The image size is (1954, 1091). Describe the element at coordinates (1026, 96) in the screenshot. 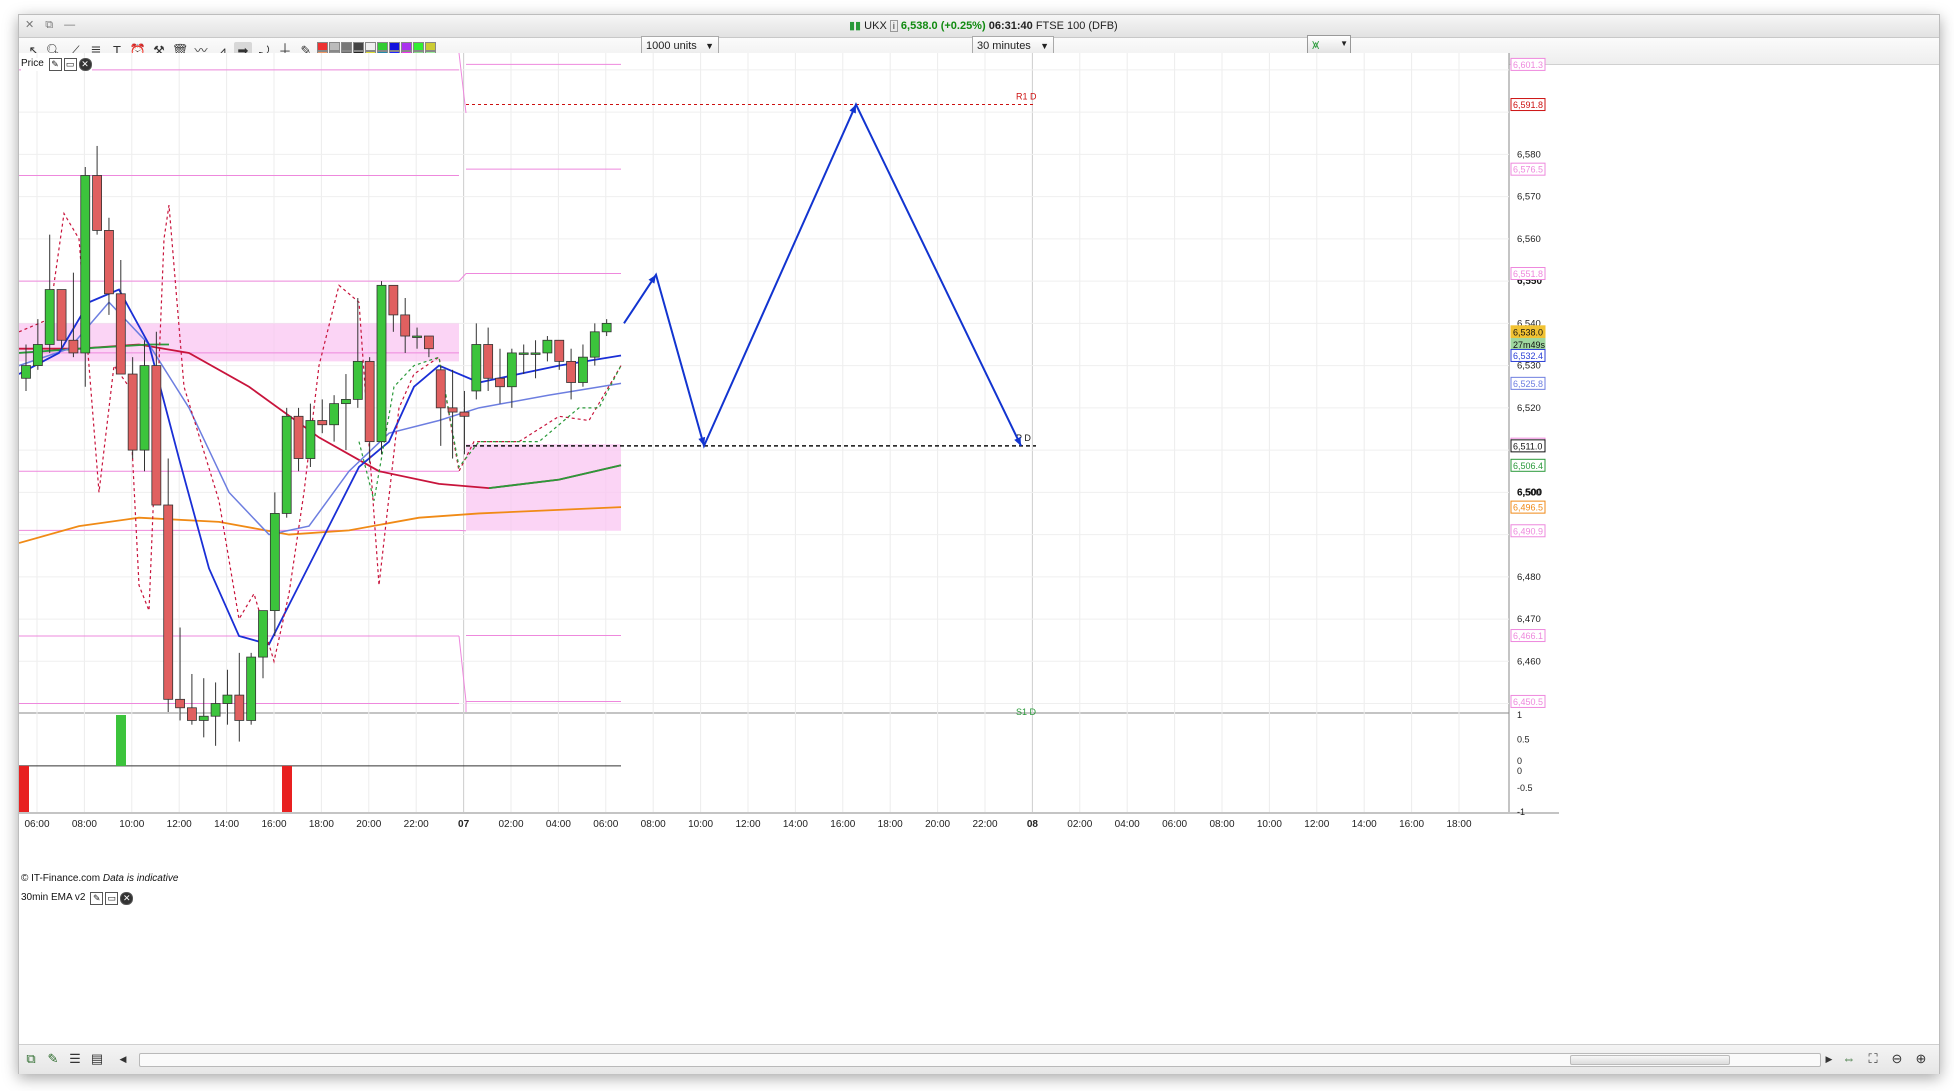

I see `pivot-label: R1 D` at that location.